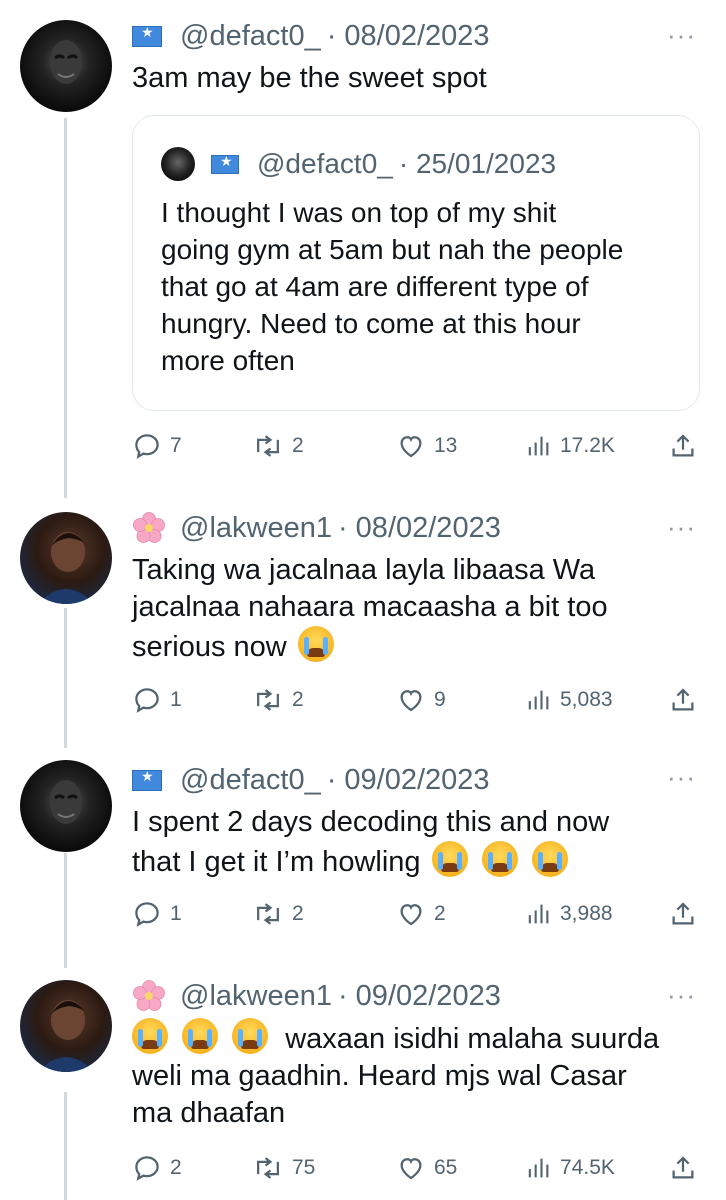 The height and width of the screenshot is (1200, 726). I want to click on like-button: 9, so click(421, 700).